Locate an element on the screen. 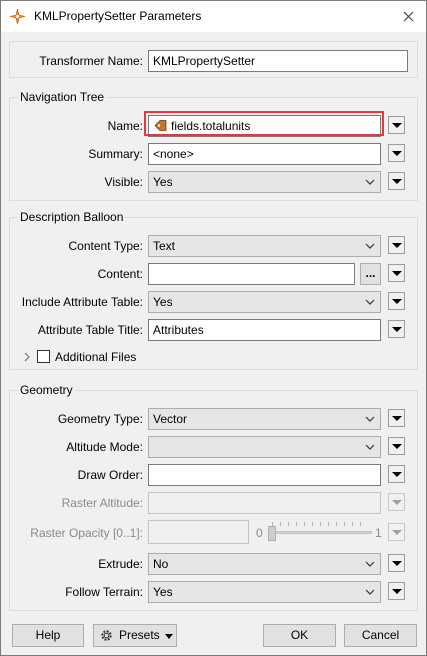  title-bar: KMLPropertySetter Parameters is located at coordinates (213, 16).